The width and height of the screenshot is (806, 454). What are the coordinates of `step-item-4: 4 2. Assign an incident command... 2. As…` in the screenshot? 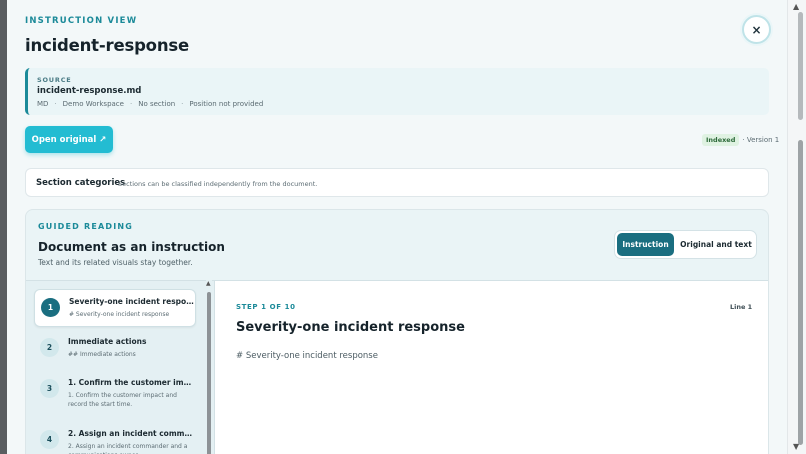 It's located at (115, 438).